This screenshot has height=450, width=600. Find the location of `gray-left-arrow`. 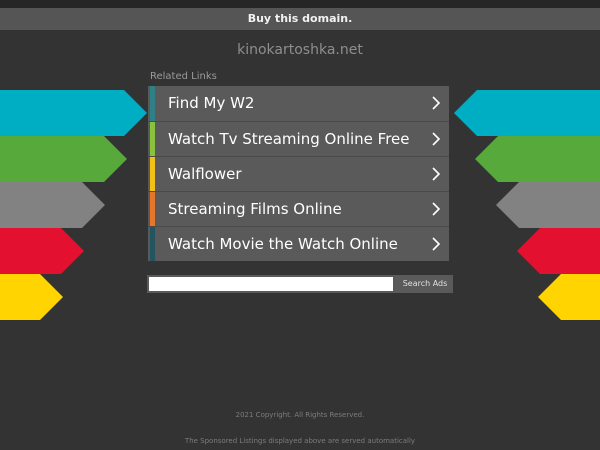

gray-left-arrow is located at coordinates (52, 205).